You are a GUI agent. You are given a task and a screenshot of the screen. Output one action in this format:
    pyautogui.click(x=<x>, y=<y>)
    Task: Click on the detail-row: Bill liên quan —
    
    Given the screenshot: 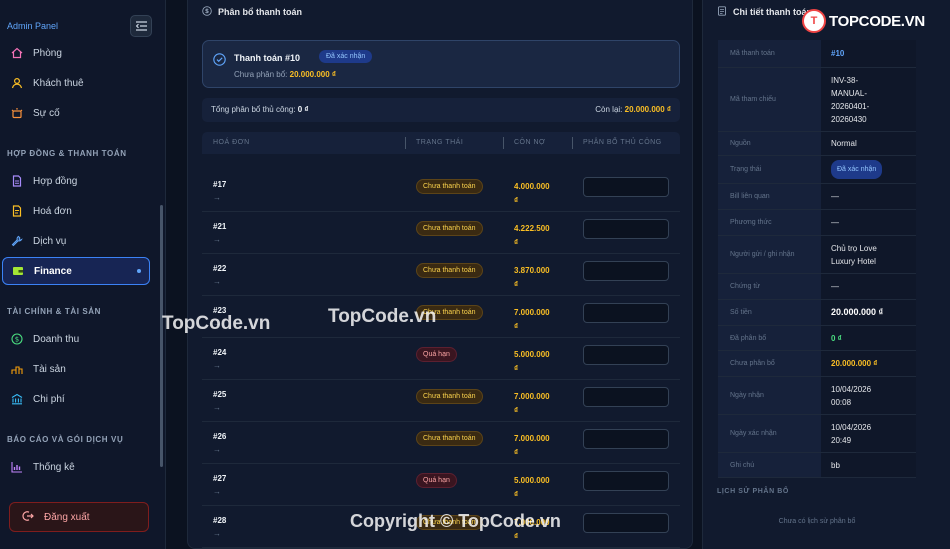 What is the action you would take?
    pyautogui.click(x=817, y=197)
    